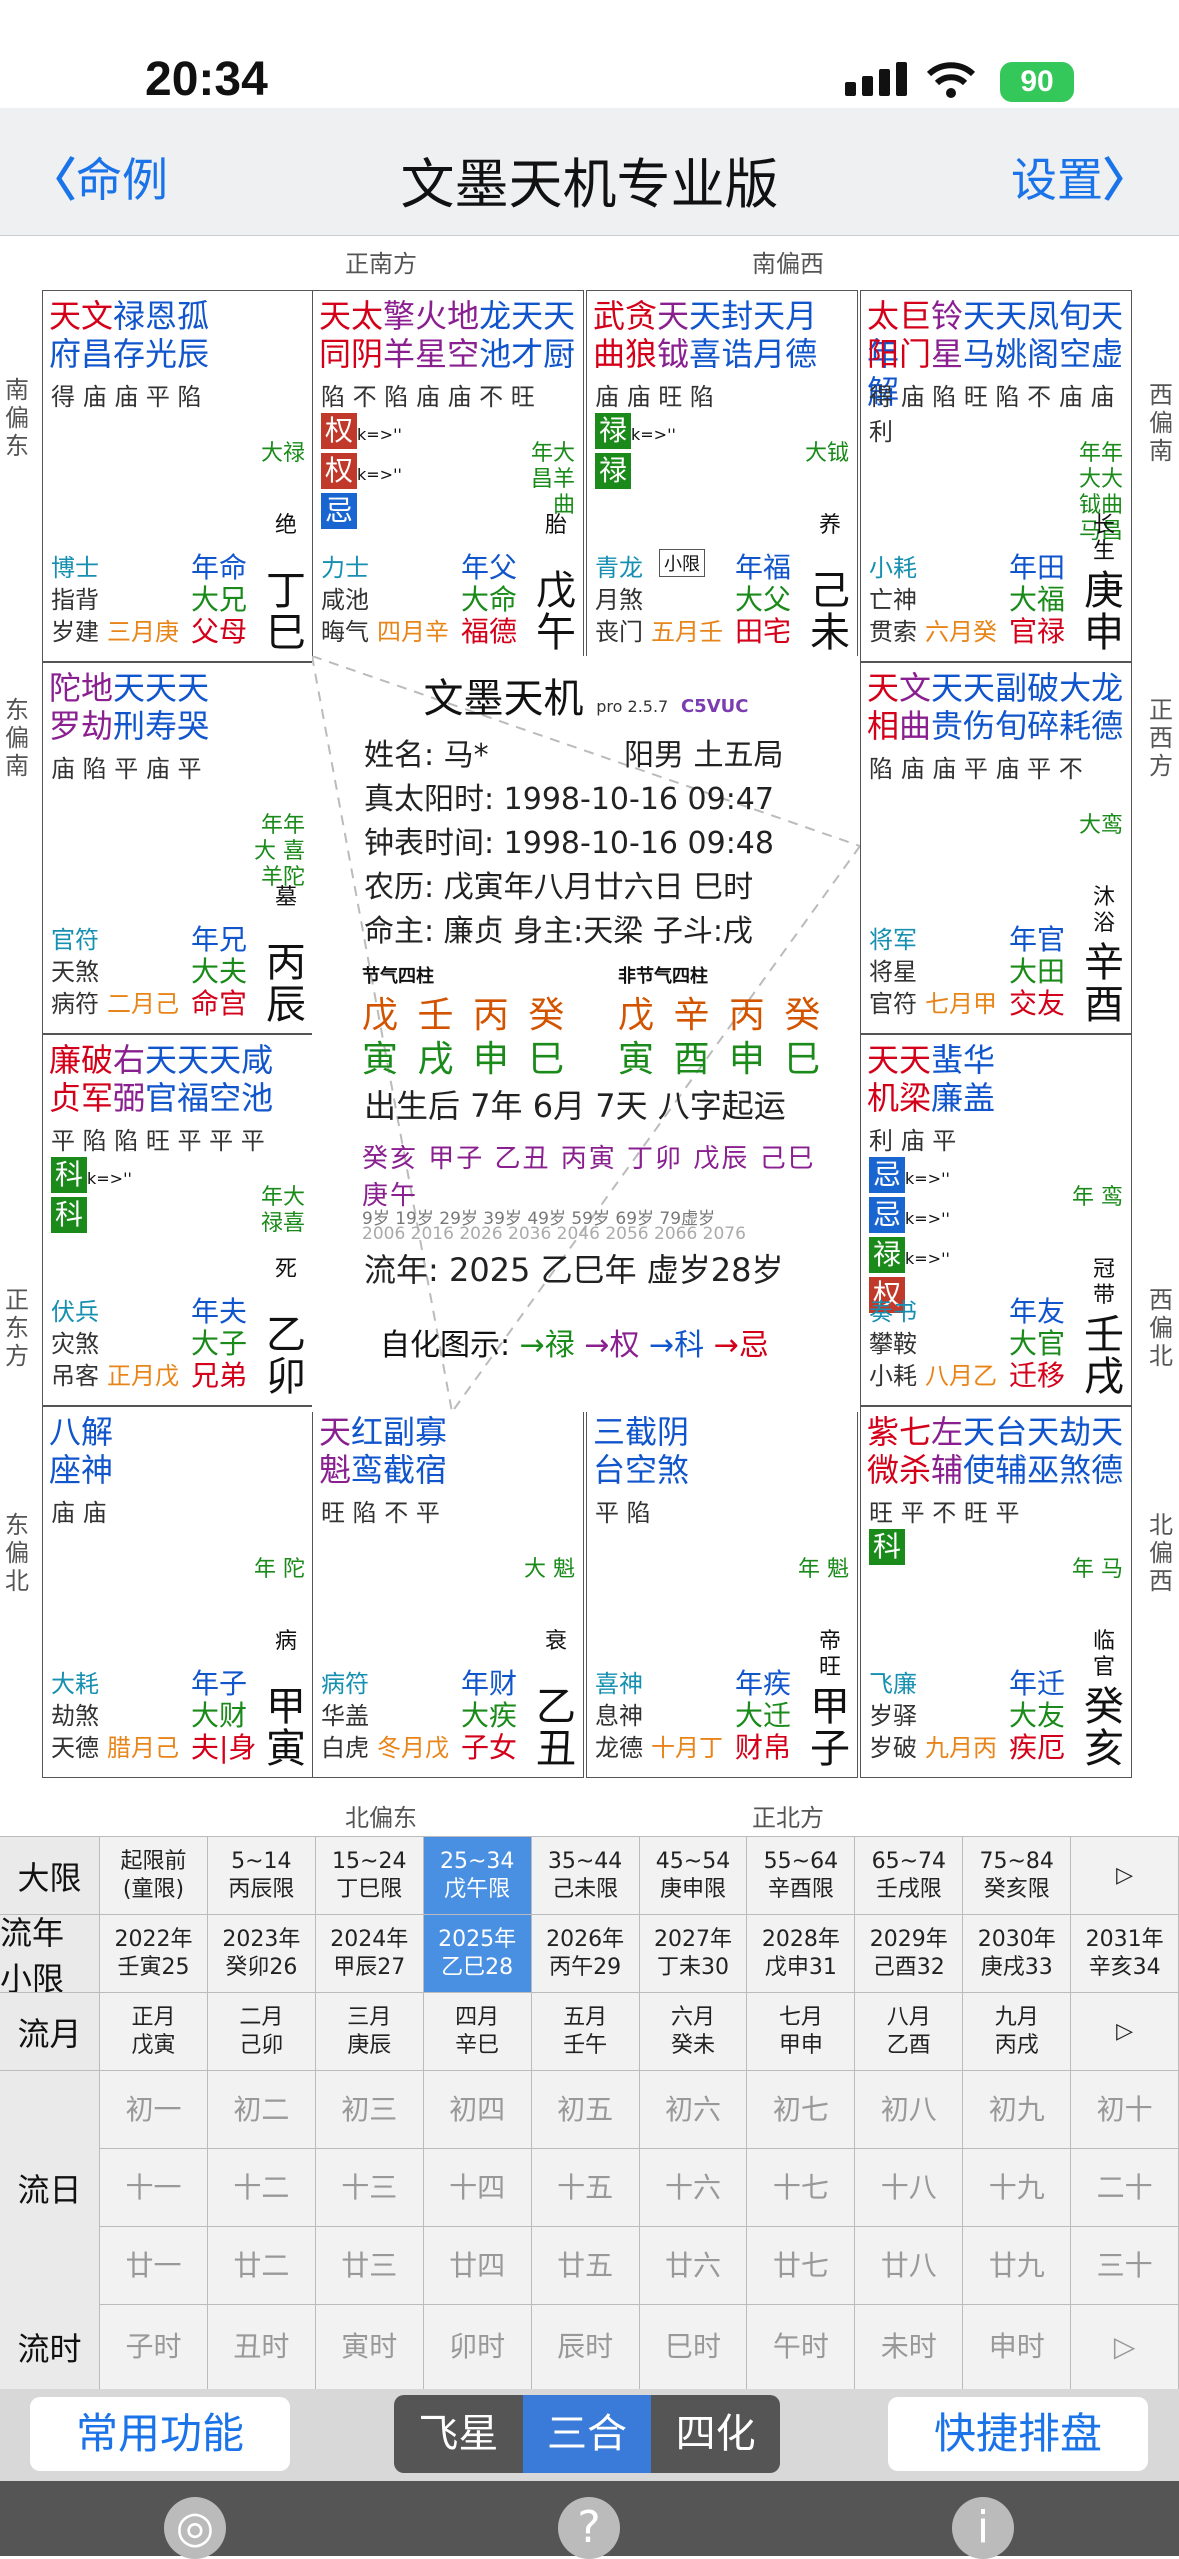 The height and width of the screenshot is (2559, 1179). Describe the element at coordinates (478, 2187) in the screenshot. I see `cell-liuri2: 十四` at that location.